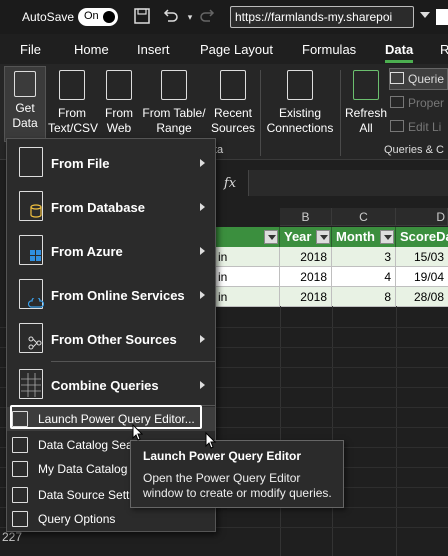  Describe the element at coordinates (91, 16) in the screenshot. I see `autosave-toggle-state: On` at that location.